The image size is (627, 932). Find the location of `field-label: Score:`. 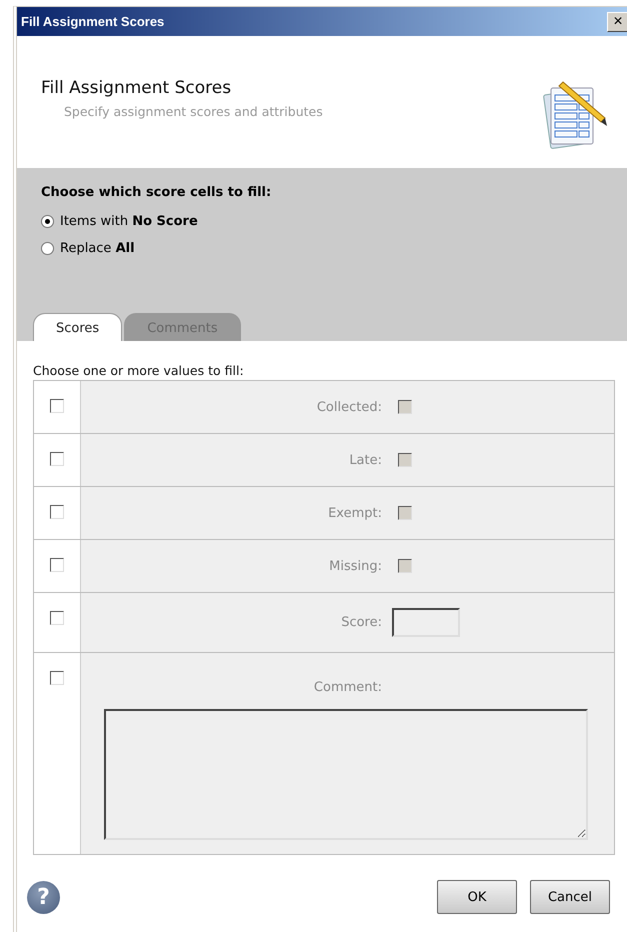

field-label: Score: is located at coordinates (361, 622).